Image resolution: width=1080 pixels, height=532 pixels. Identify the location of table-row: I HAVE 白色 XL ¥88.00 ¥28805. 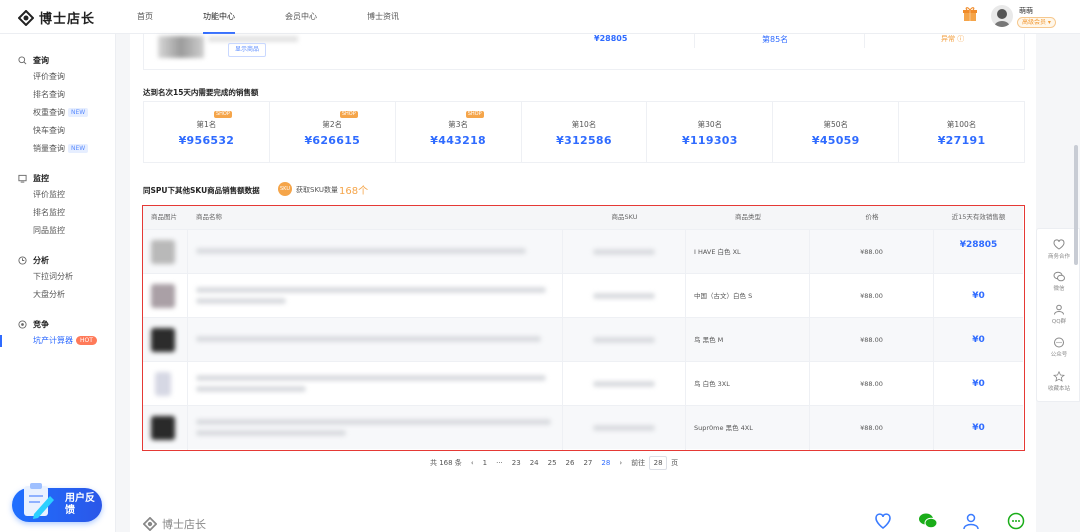
(583, 251).